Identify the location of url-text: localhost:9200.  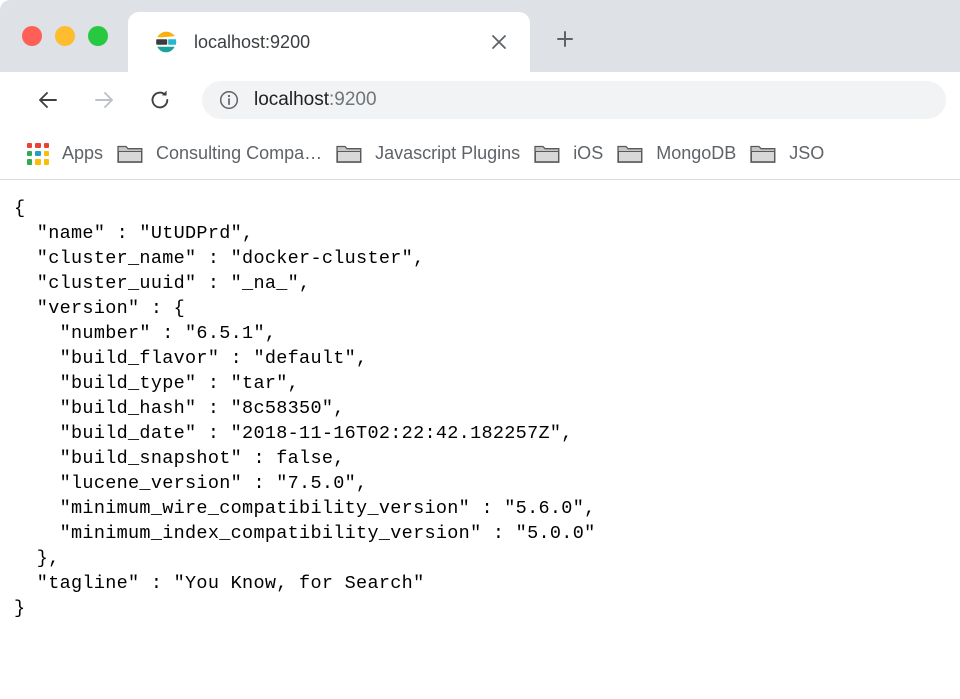
(315, 100).